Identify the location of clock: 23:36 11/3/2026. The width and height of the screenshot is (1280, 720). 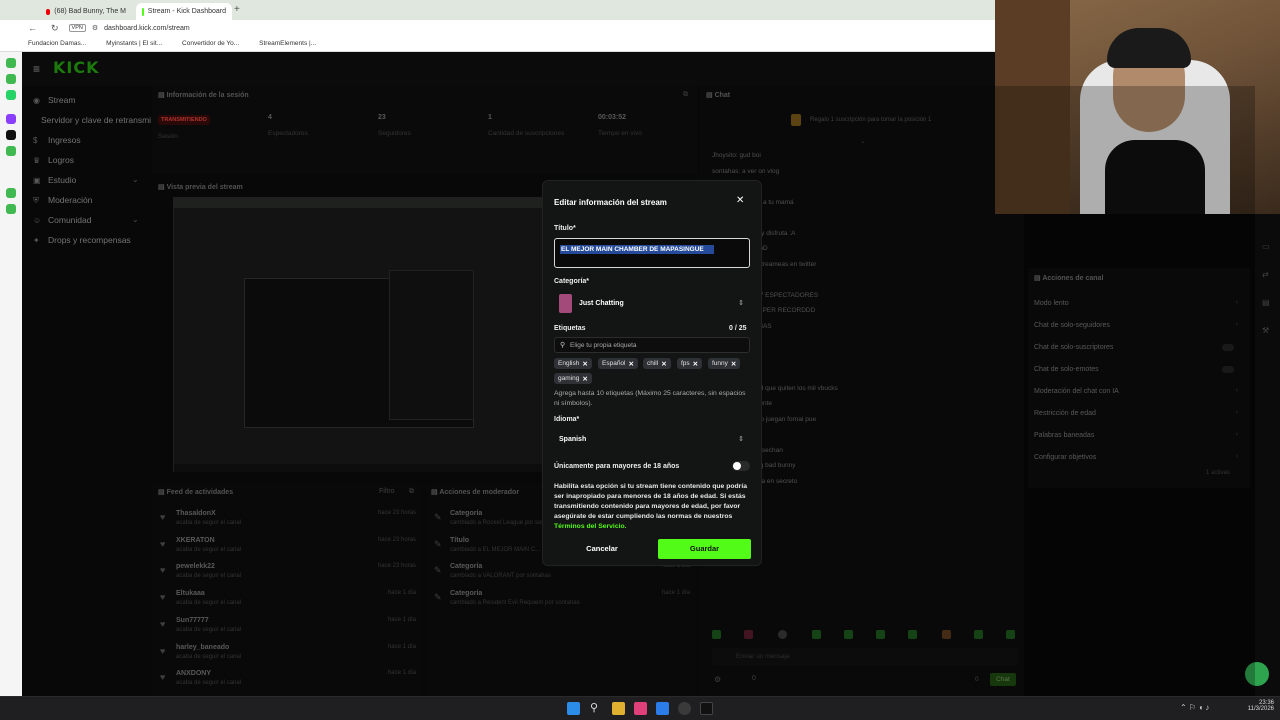
(1257, 706).